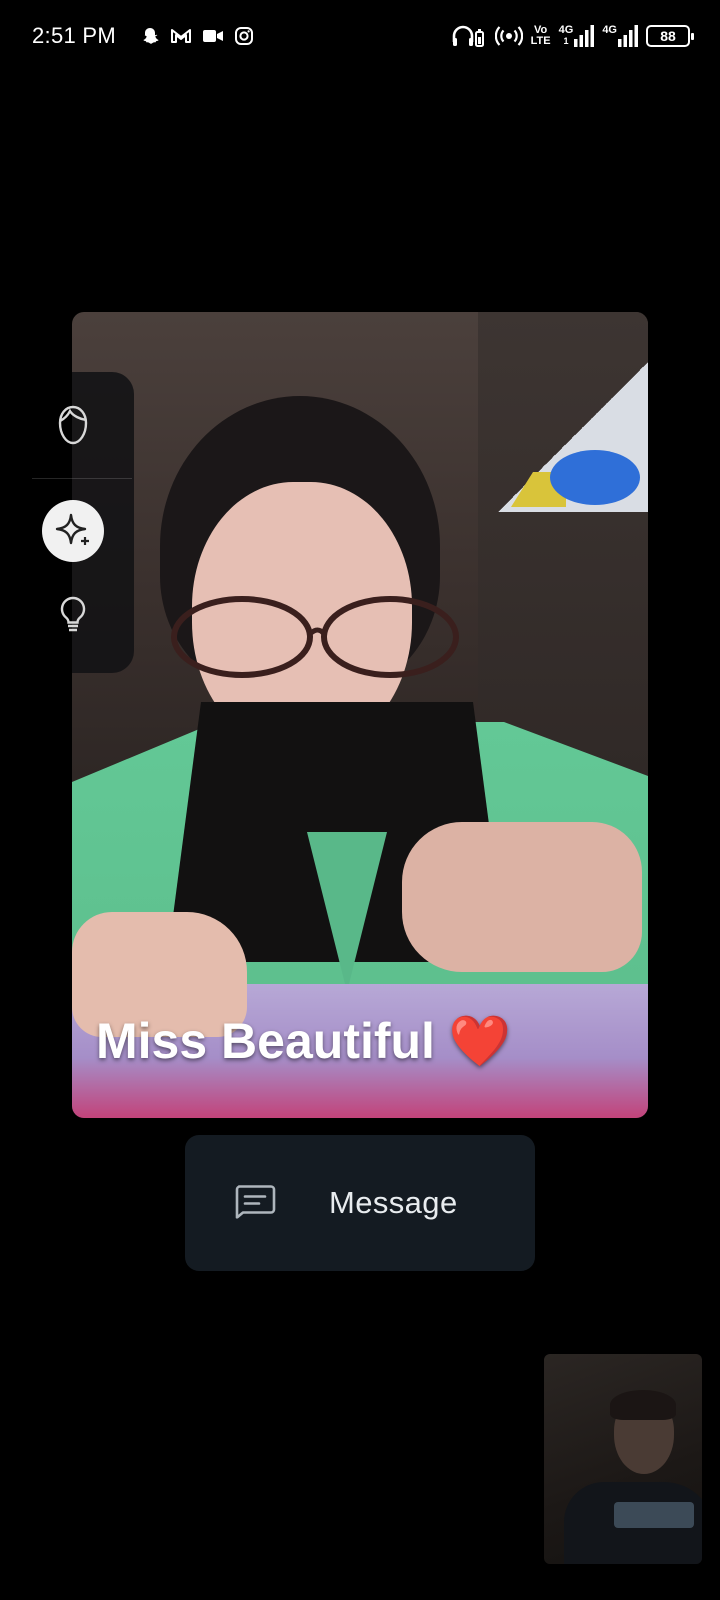  Describe the element at coordinates (73, 615) in the screenshot. I see `lightbulb-icon` at that location.